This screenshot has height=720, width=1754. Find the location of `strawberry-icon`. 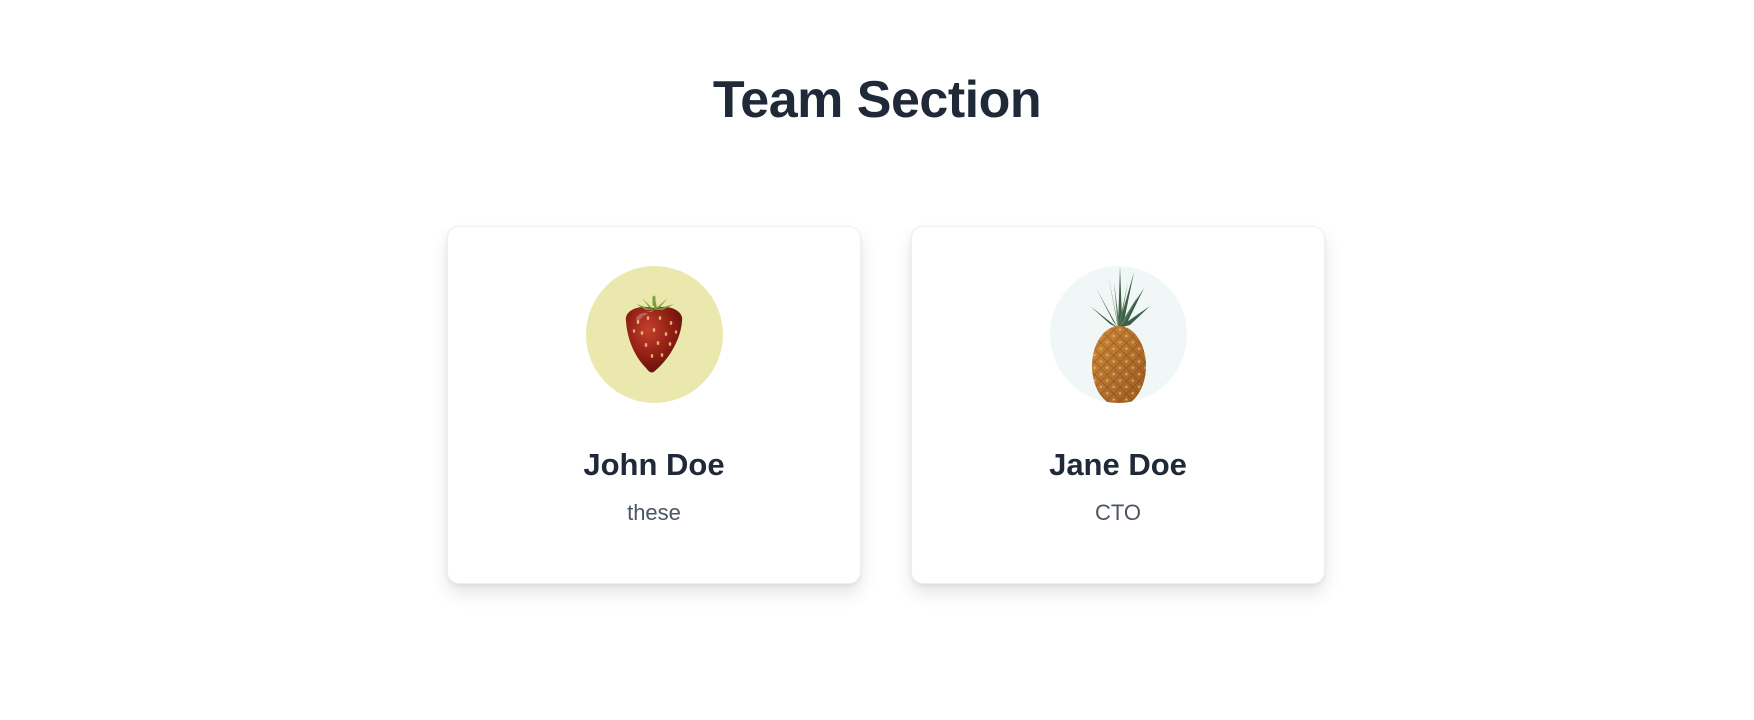

strawberry-icon is located at coordinates (654, 333).